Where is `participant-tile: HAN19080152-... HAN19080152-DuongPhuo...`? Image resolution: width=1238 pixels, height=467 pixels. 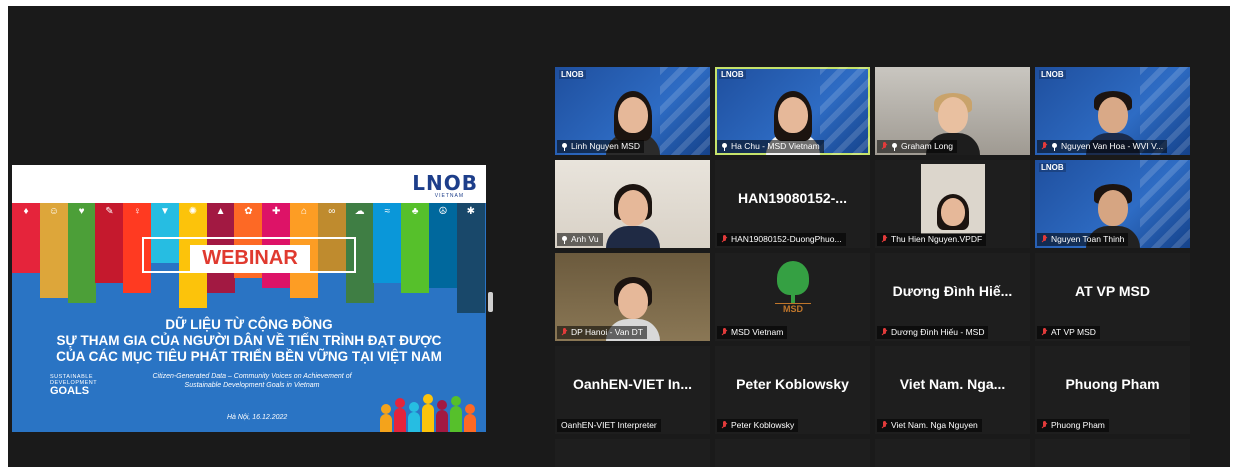
participant-tile: HAN19080152-... HAN19080152-DuongPhuo... is located at coordinates (792, 204).